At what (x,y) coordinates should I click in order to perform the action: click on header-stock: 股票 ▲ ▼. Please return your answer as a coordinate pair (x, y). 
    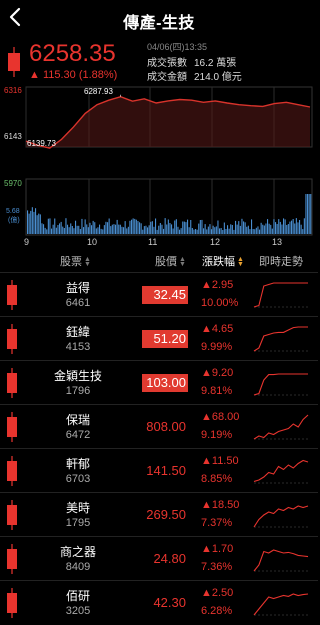
    Looking at the image, I should click on (75, 261).